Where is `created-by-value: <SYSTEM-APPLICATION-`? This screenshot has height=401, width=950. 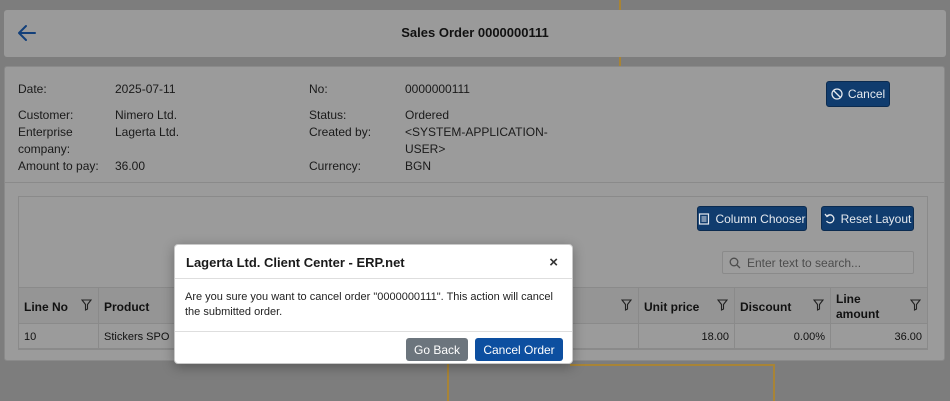 created-by-value: <SYSTEM-APPLICATION- is located at coordinates (476, 132).